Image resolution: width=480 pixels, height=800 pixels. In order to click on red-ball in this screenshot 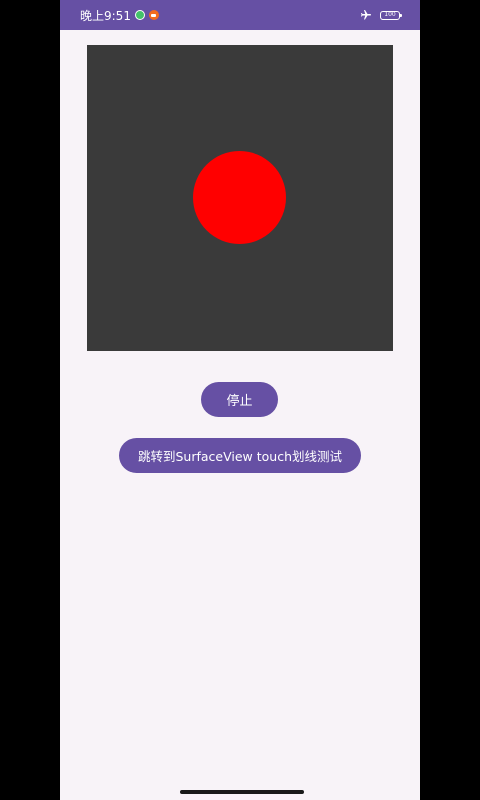, I will do `click(239, 197)`.